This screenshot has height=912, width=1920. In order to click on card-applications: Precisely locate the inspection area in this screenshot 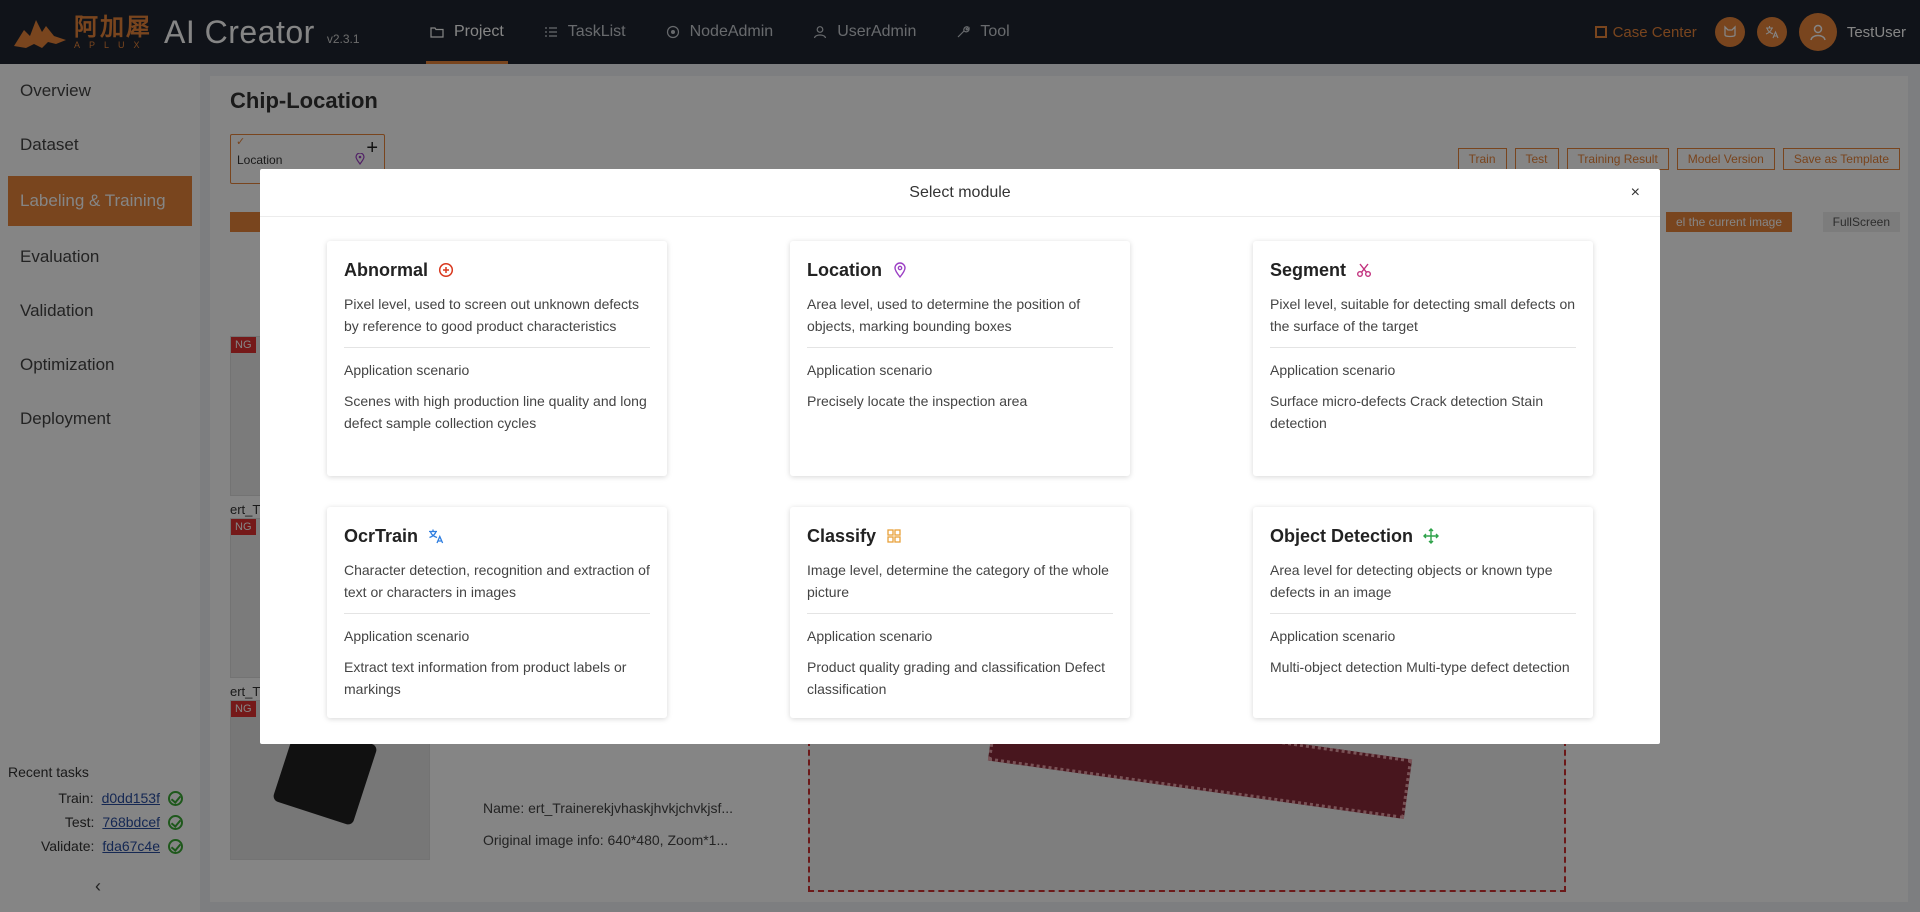, I will do `click(917, 401)`.